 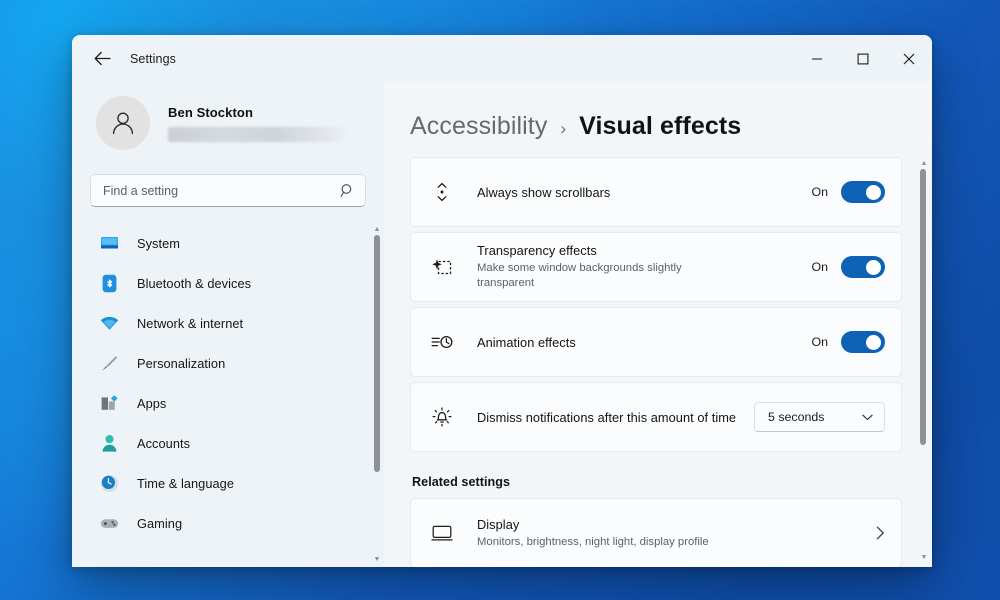 I want to click on main-scrollbar: ▲ ▼, so click(x=924, y=362).